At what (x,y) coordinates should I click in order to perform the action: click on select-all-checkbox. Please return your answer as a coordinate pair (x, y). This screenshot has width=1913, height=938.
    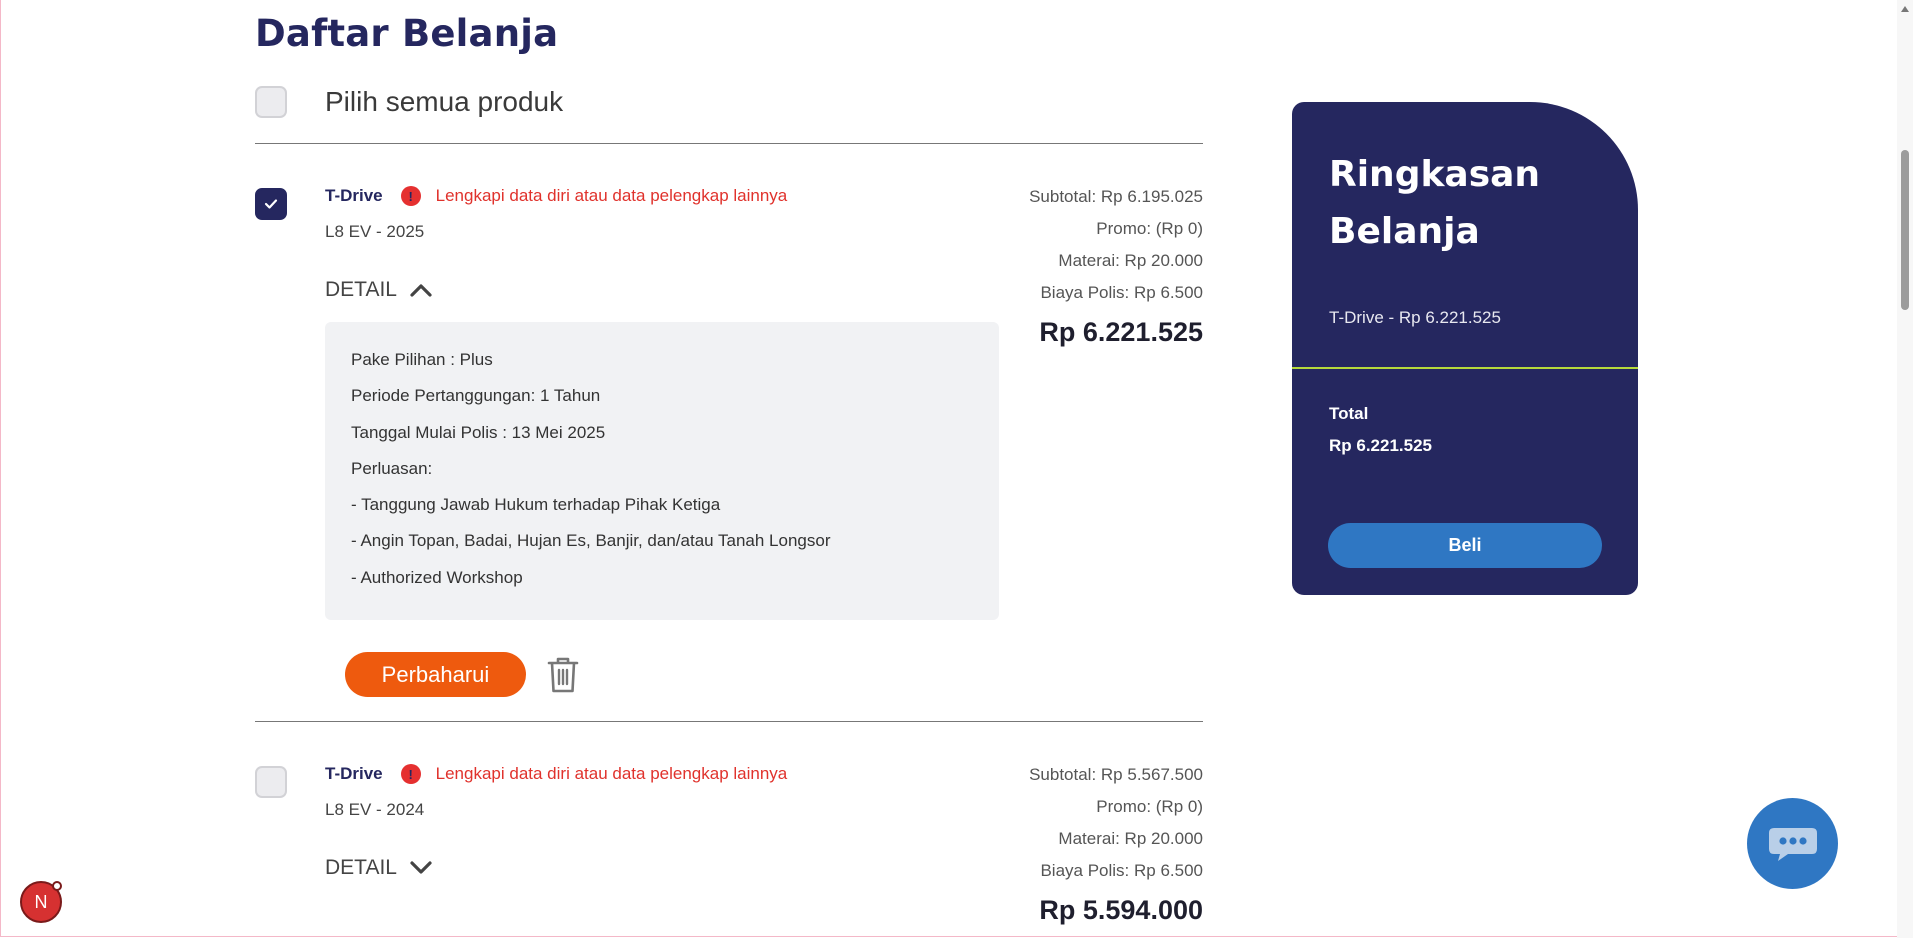
    Looking at the image, I should click on (271, 102).